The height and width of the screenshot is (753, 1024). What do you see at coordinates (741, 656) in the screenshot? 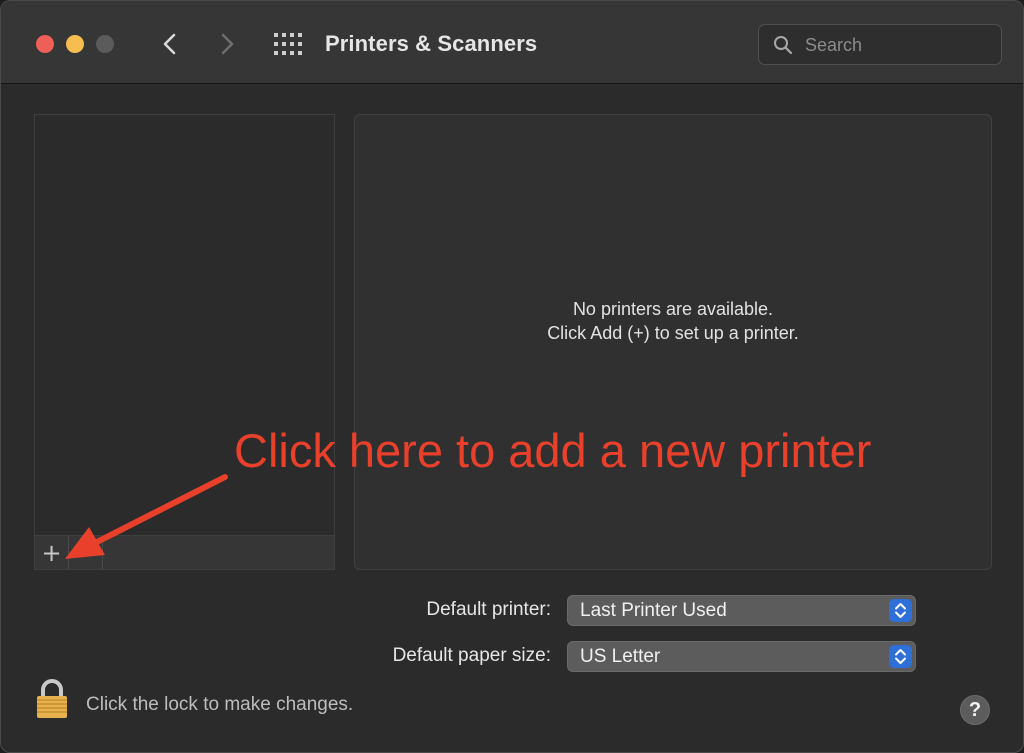
I see `default-paper-size-popup: US Letter` at bounding box center [741, 656].